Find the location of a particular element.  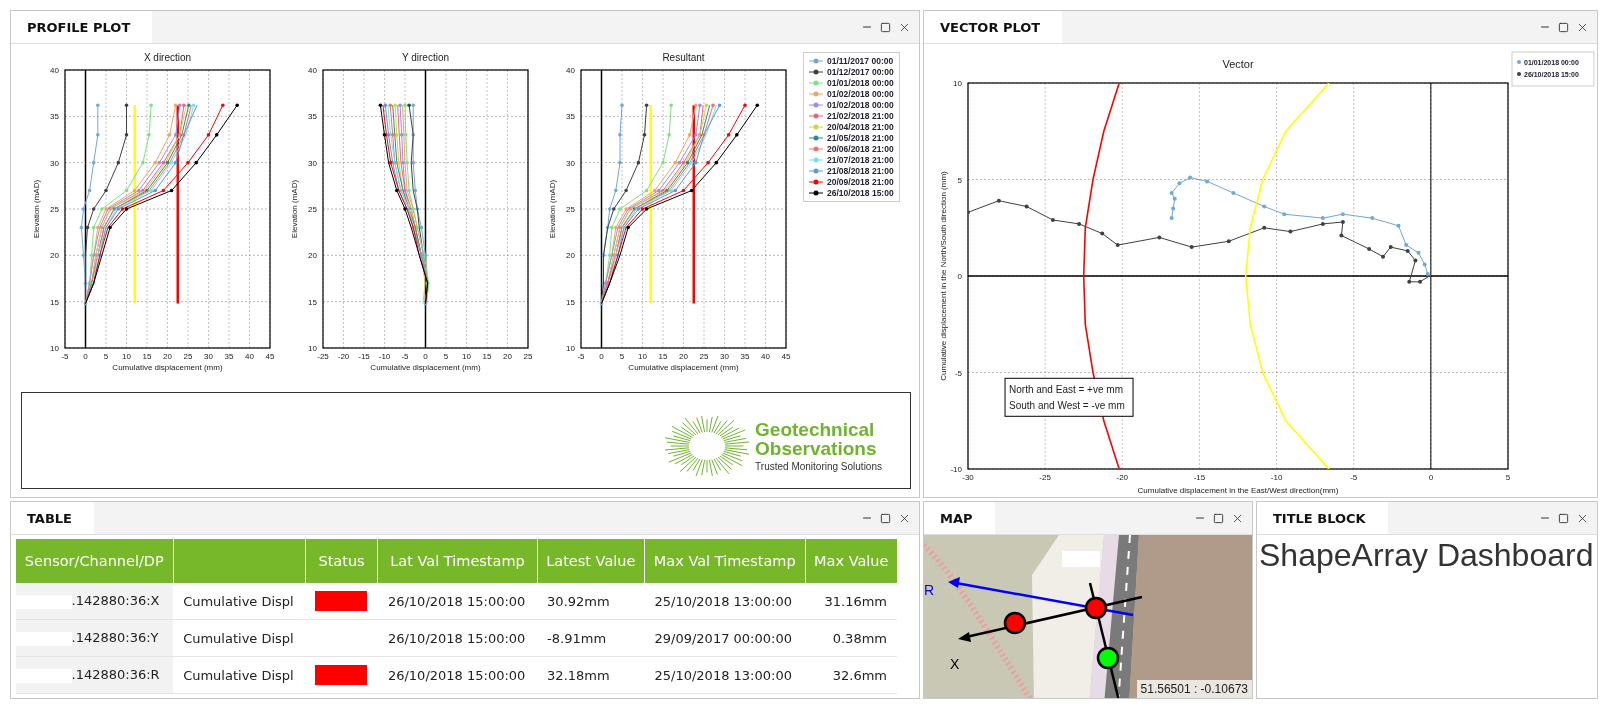

chart-title: Resultant is located at coordinates (683, 57).